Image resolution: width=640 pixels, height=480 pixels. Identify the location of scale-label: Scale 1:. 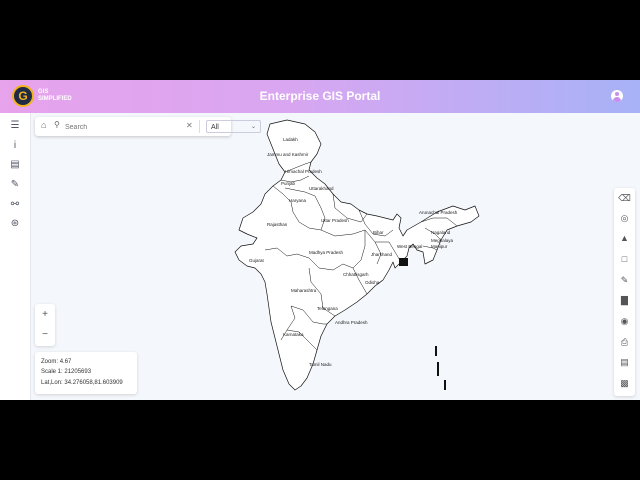
(52, 372).